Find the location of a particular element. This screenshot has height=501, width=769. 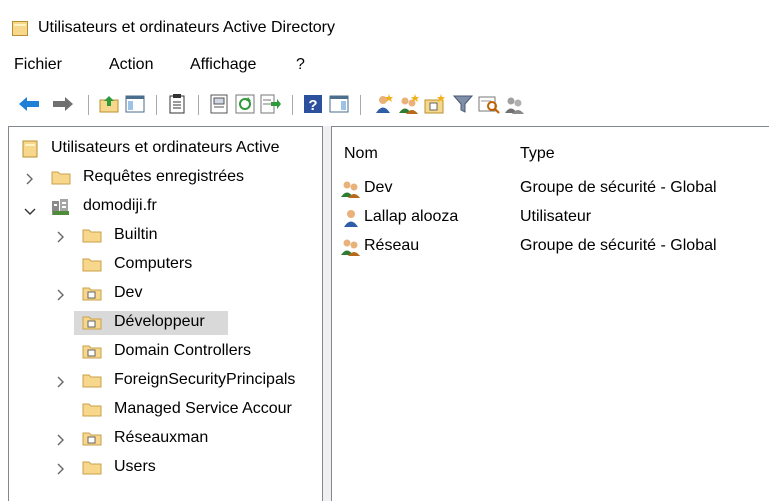

delegate-icon is located at coordinates (515, 104).